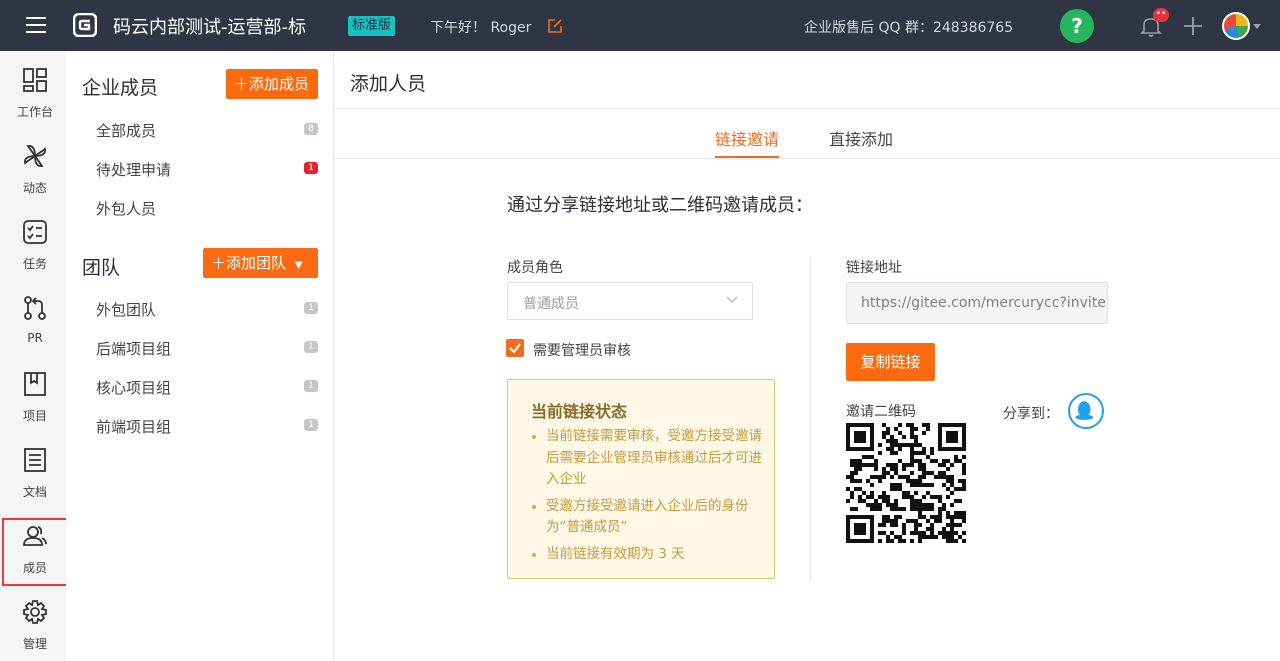 The width and height of the screenshot is (1280, 661). I want to click on add-team-button: ＋添加团队 ▼, so click(260, 263).